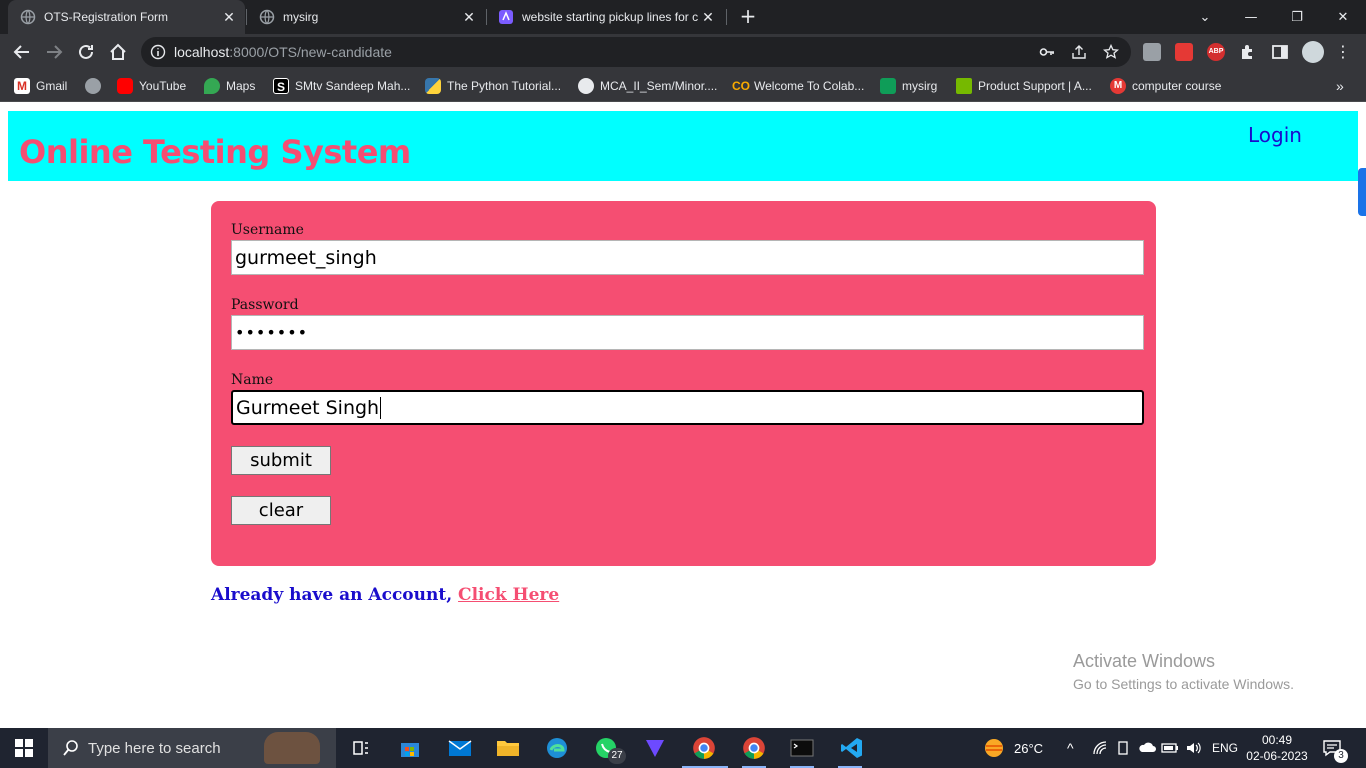 This screenshot has width=1366, height=768. Describe the element at coordinates (704, 748) in the screenshot. I see `chrome-icon` at that location.